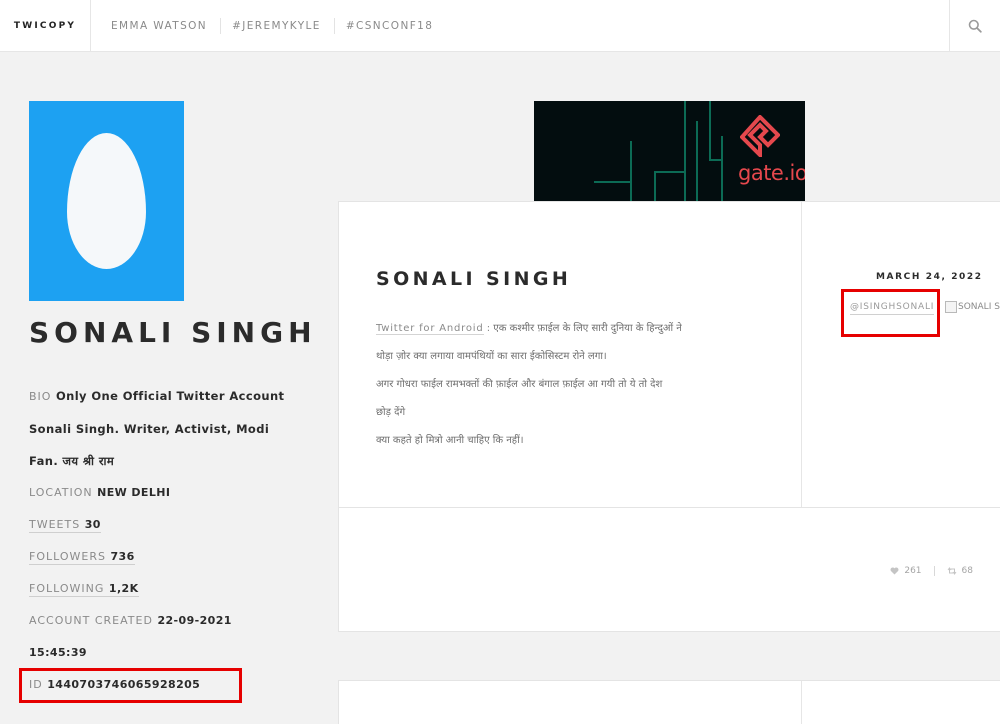 Image resolution: width=1000 pixels, height=724 pixels. Describe the element at coordinates (474, 279) in the screenshot. I see `tweet-author: SONALI SINGH` at that location.